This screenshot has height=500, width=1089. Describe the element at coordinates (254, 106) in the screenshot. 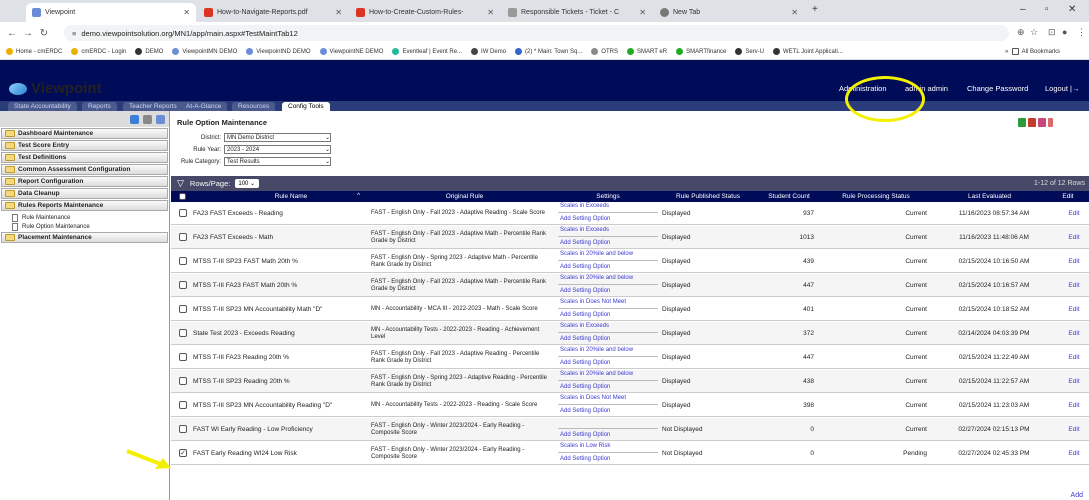

I see `tab-resources: Resources` at that location.